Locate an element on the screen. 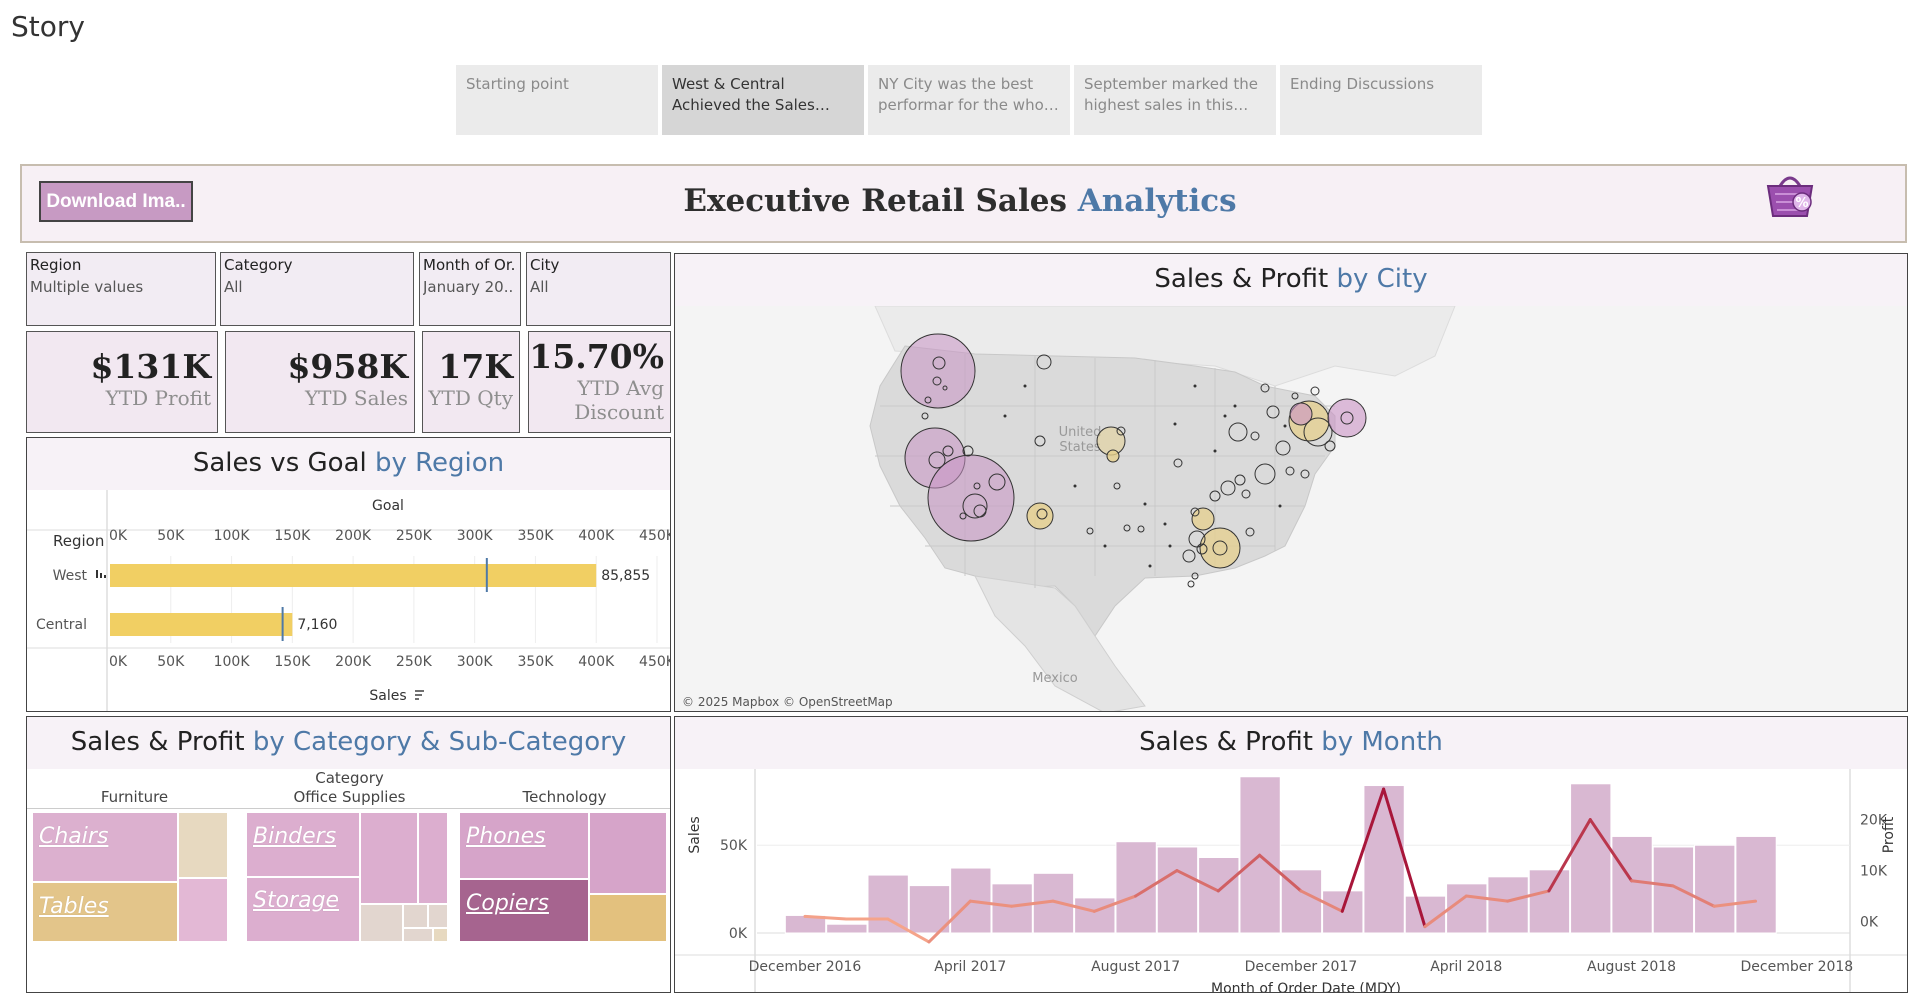 The width and height of the screenshot is (1920, 993). kpi-ytd-profit: $131K YTD Profit is located at coordinates (122, 382).